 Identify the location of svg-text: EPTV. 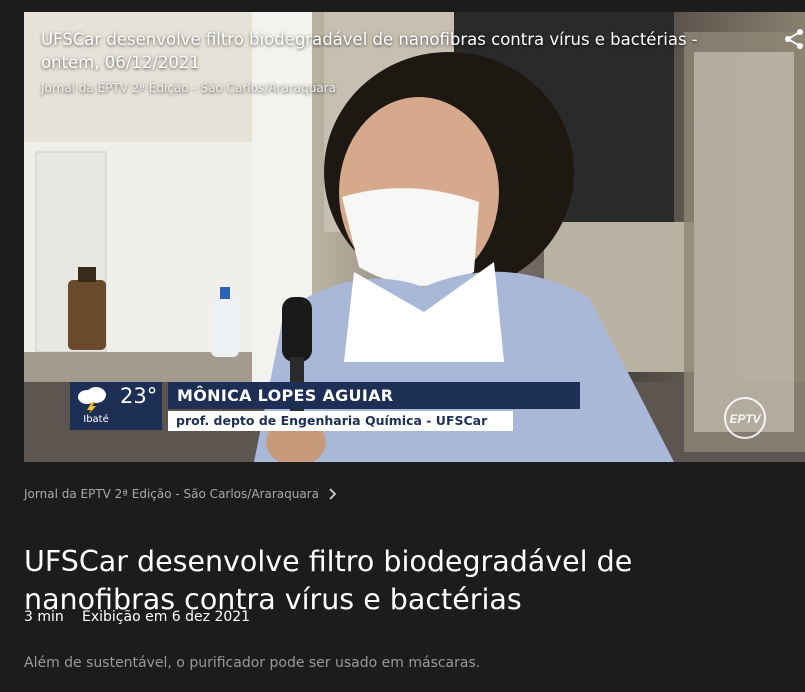
(745, 419).